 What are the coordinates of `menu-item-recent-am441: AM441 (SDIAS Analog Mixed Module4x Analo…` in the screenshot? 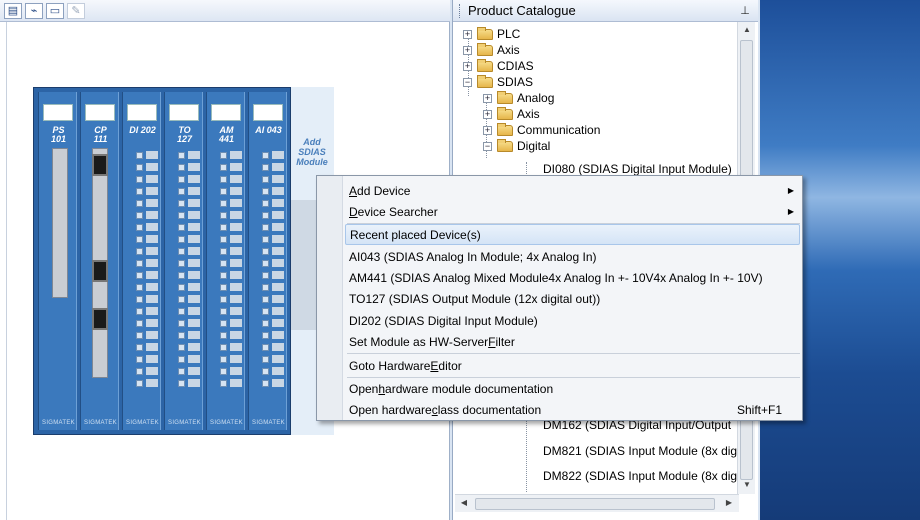 It's located at (572, 277).